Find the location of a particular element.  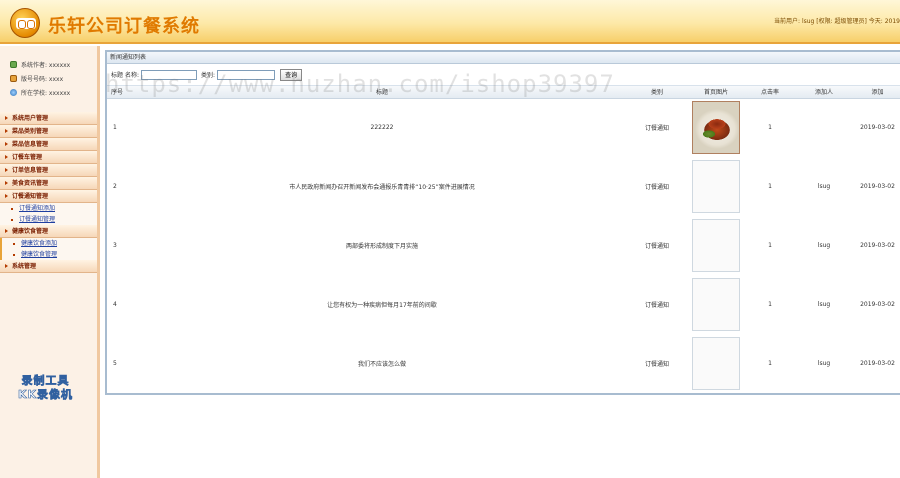

cell-clicks: 1 is located at coordinates (770, 245).